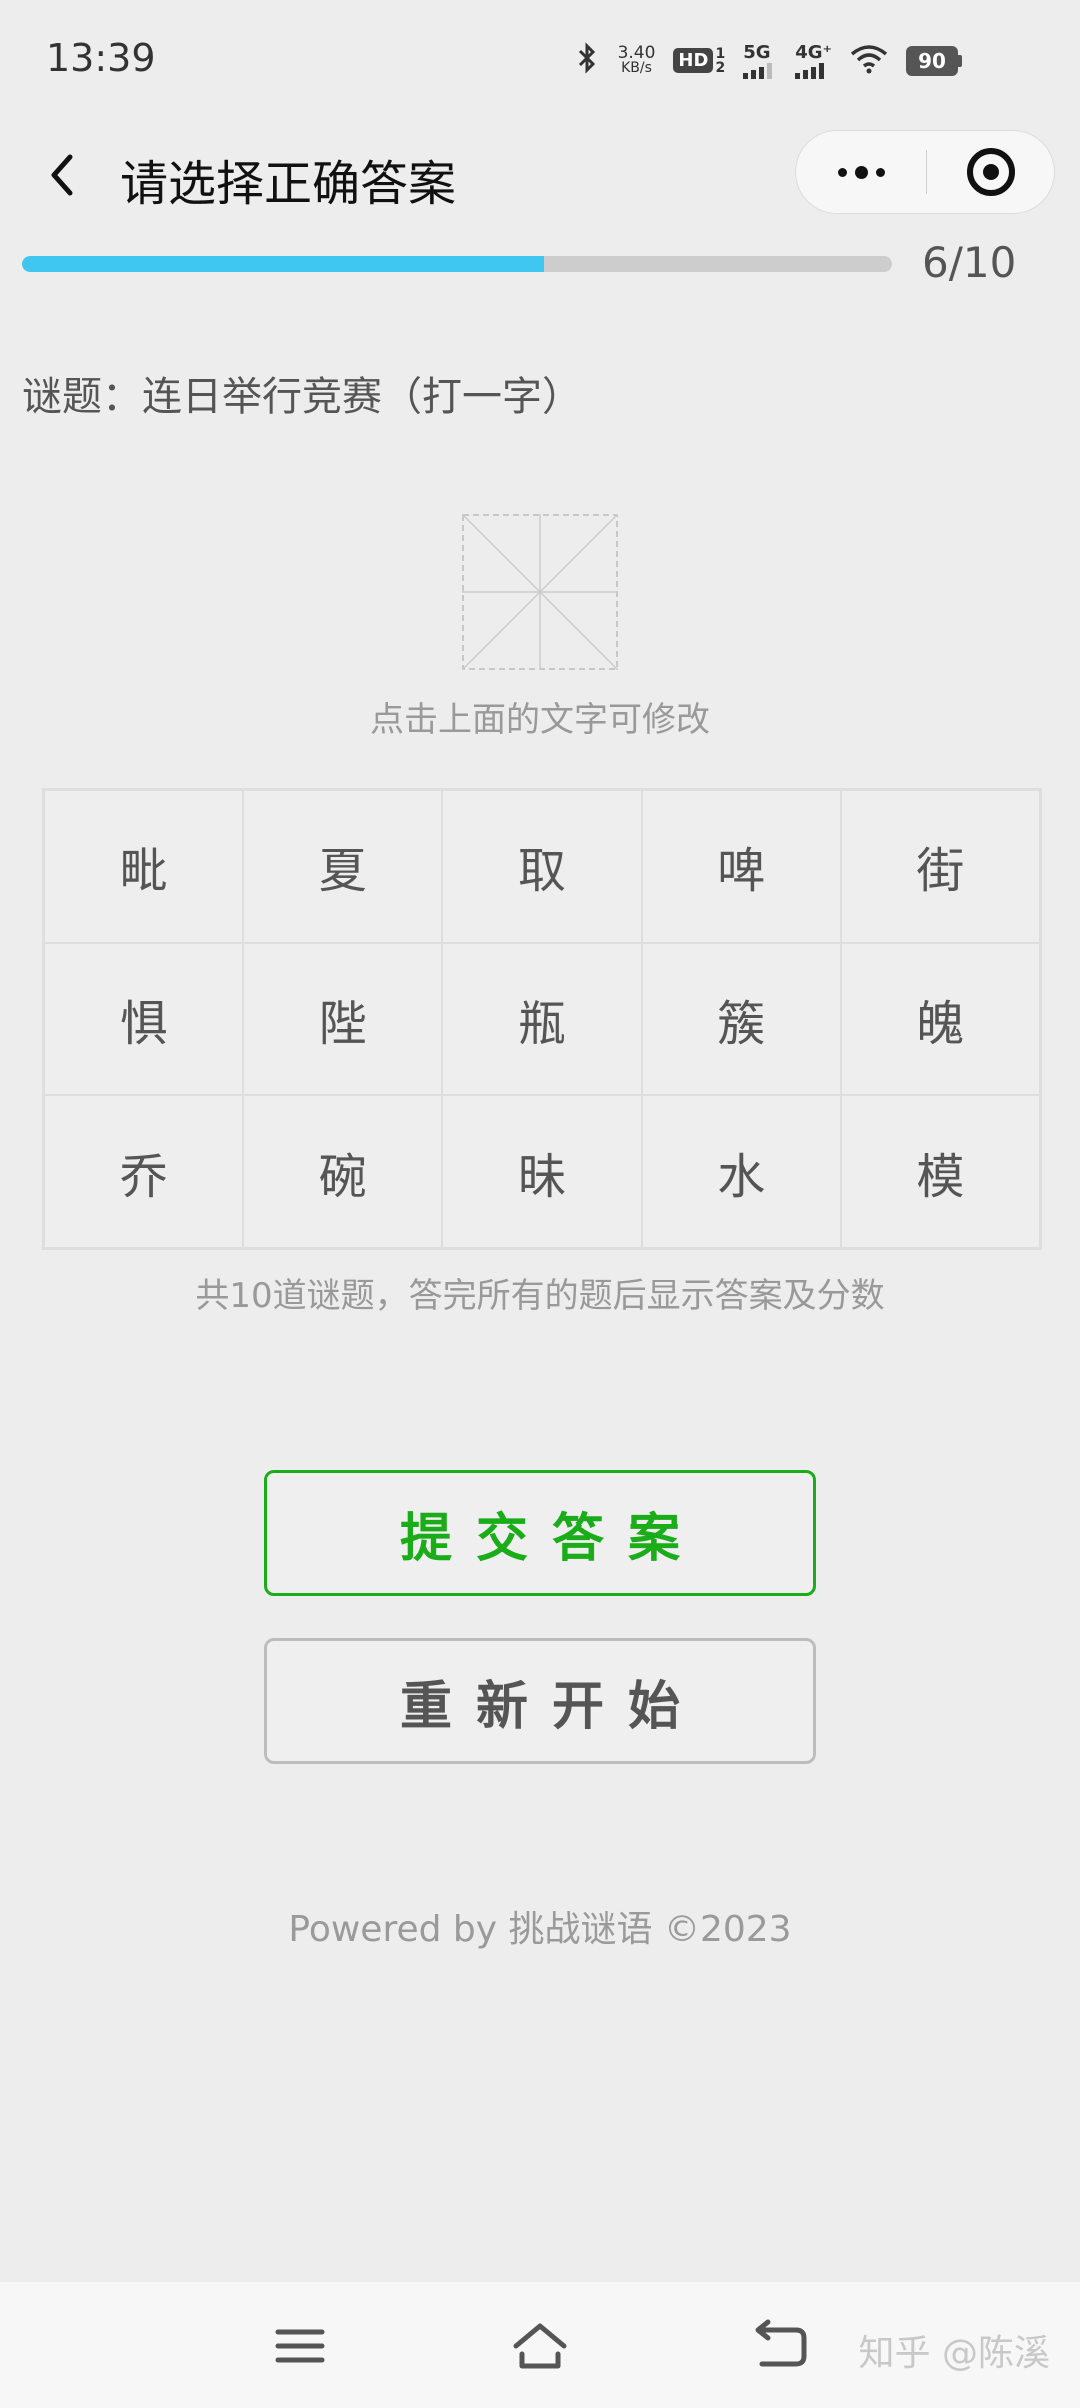 This screenshot has width=1080, height=2408. What do you see at coordinates (540, 720) in the screenshot?
I see `answer-hint: 点击上面的文字可修改` at bounding box center [540, 720].